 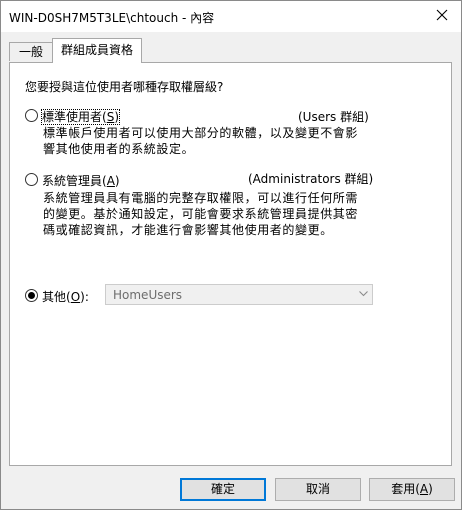 I want to click on chevron-down-icon, so click(x=363, y=294).